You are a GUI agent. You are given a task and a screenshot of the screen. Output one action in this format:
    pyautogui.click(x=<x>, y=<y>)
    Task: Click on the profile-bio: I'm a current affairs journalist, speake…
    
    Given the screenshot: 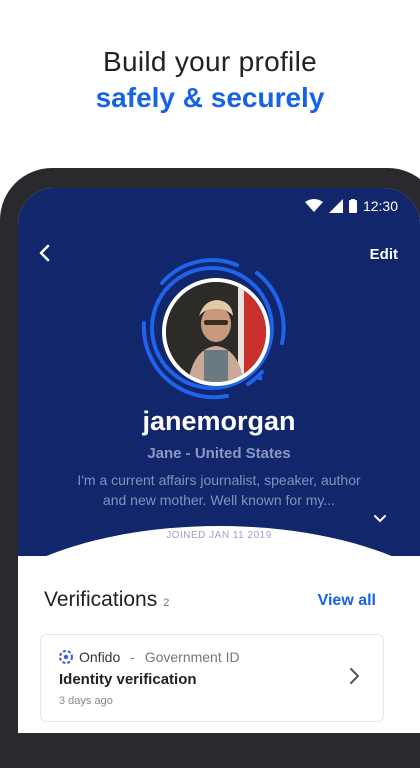 What is the action you would take?
    pyautogui.click(x=219, y=490)
    